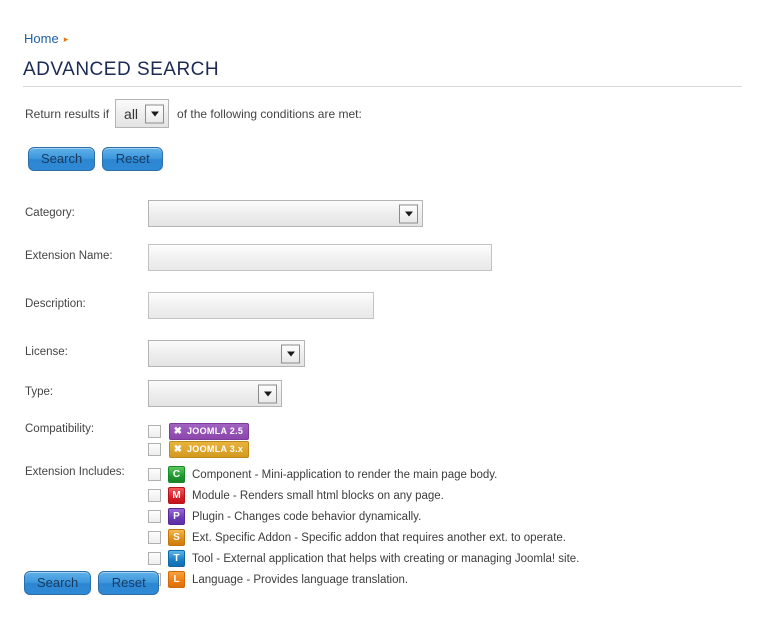 The image size is (765, 637). Describe the element at coordinates (67, 113) in the screenshot. I see `match-prefix-label: Return results if` at that location.